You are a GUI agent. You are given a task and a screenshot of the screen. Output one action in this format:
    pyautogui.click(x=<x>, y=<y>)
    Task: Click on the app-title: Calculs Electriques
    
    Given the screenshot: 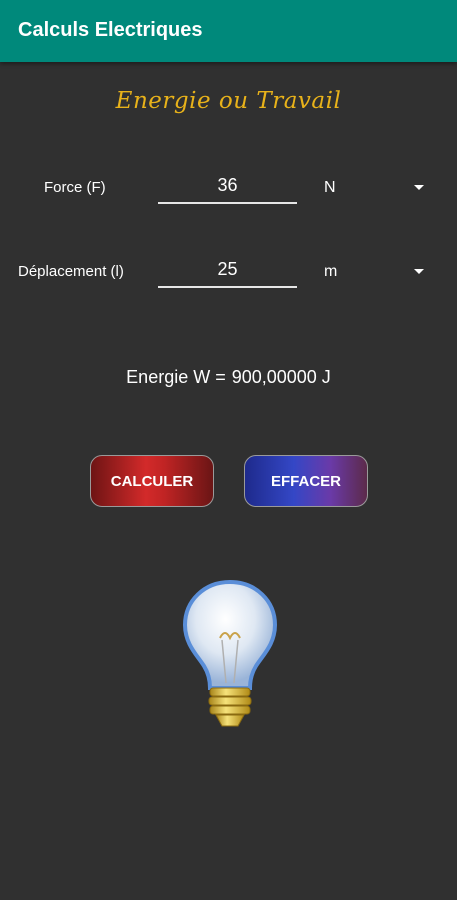 What is the action you would take?
    pyautogui.click(x=110, y=30)
    